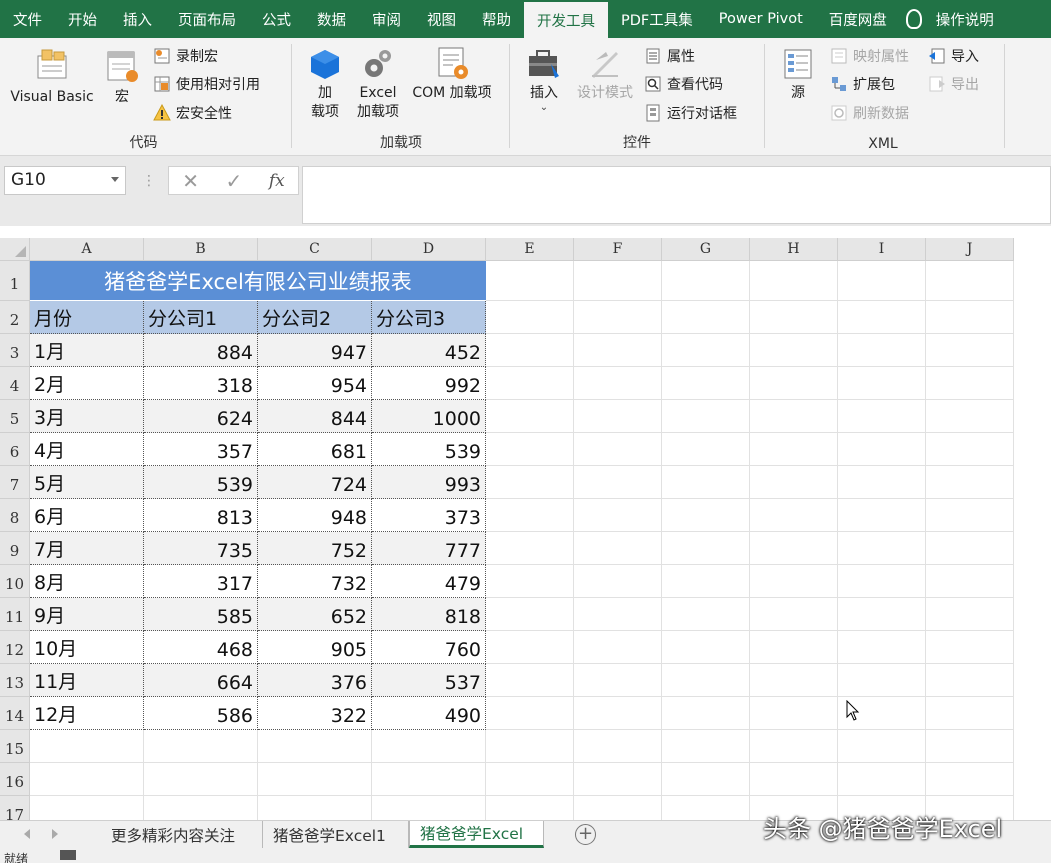 This screenshot has width=1051, height=863. Describe the element at coordinates (201, 614) in the screenshot. I see `table-cell: 585` at that location.